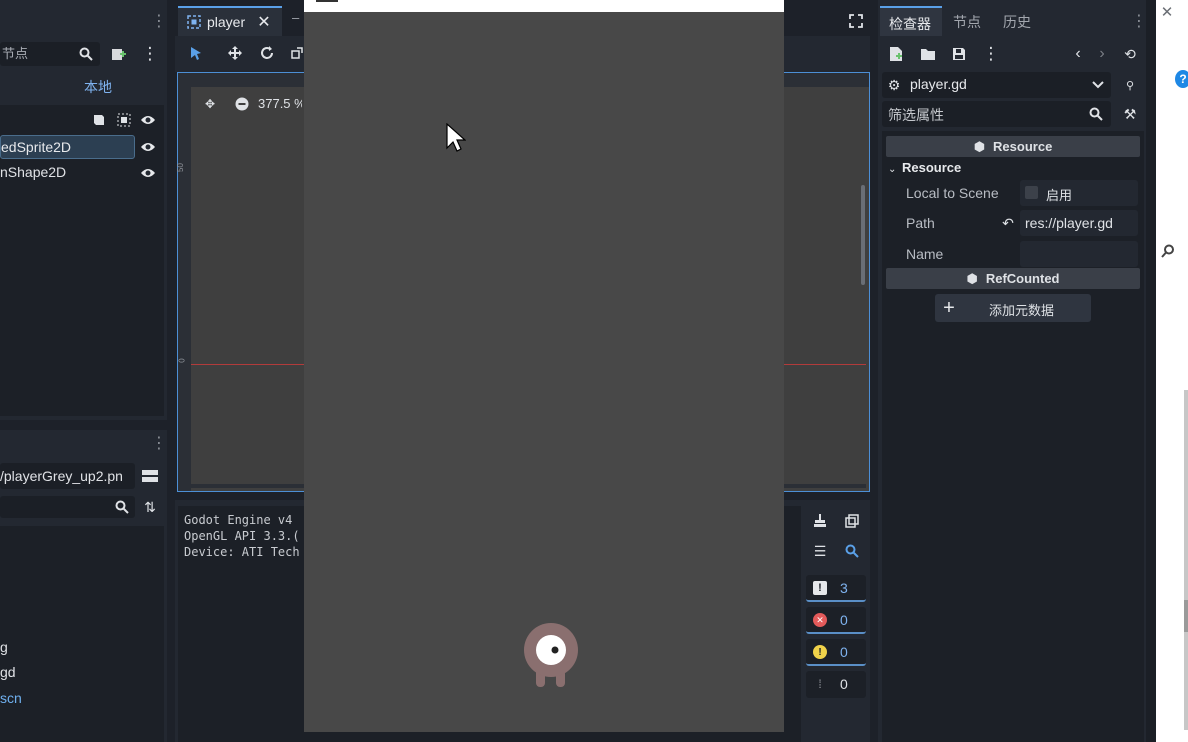  I want to click on clear-output-icon, so click(820, 521).